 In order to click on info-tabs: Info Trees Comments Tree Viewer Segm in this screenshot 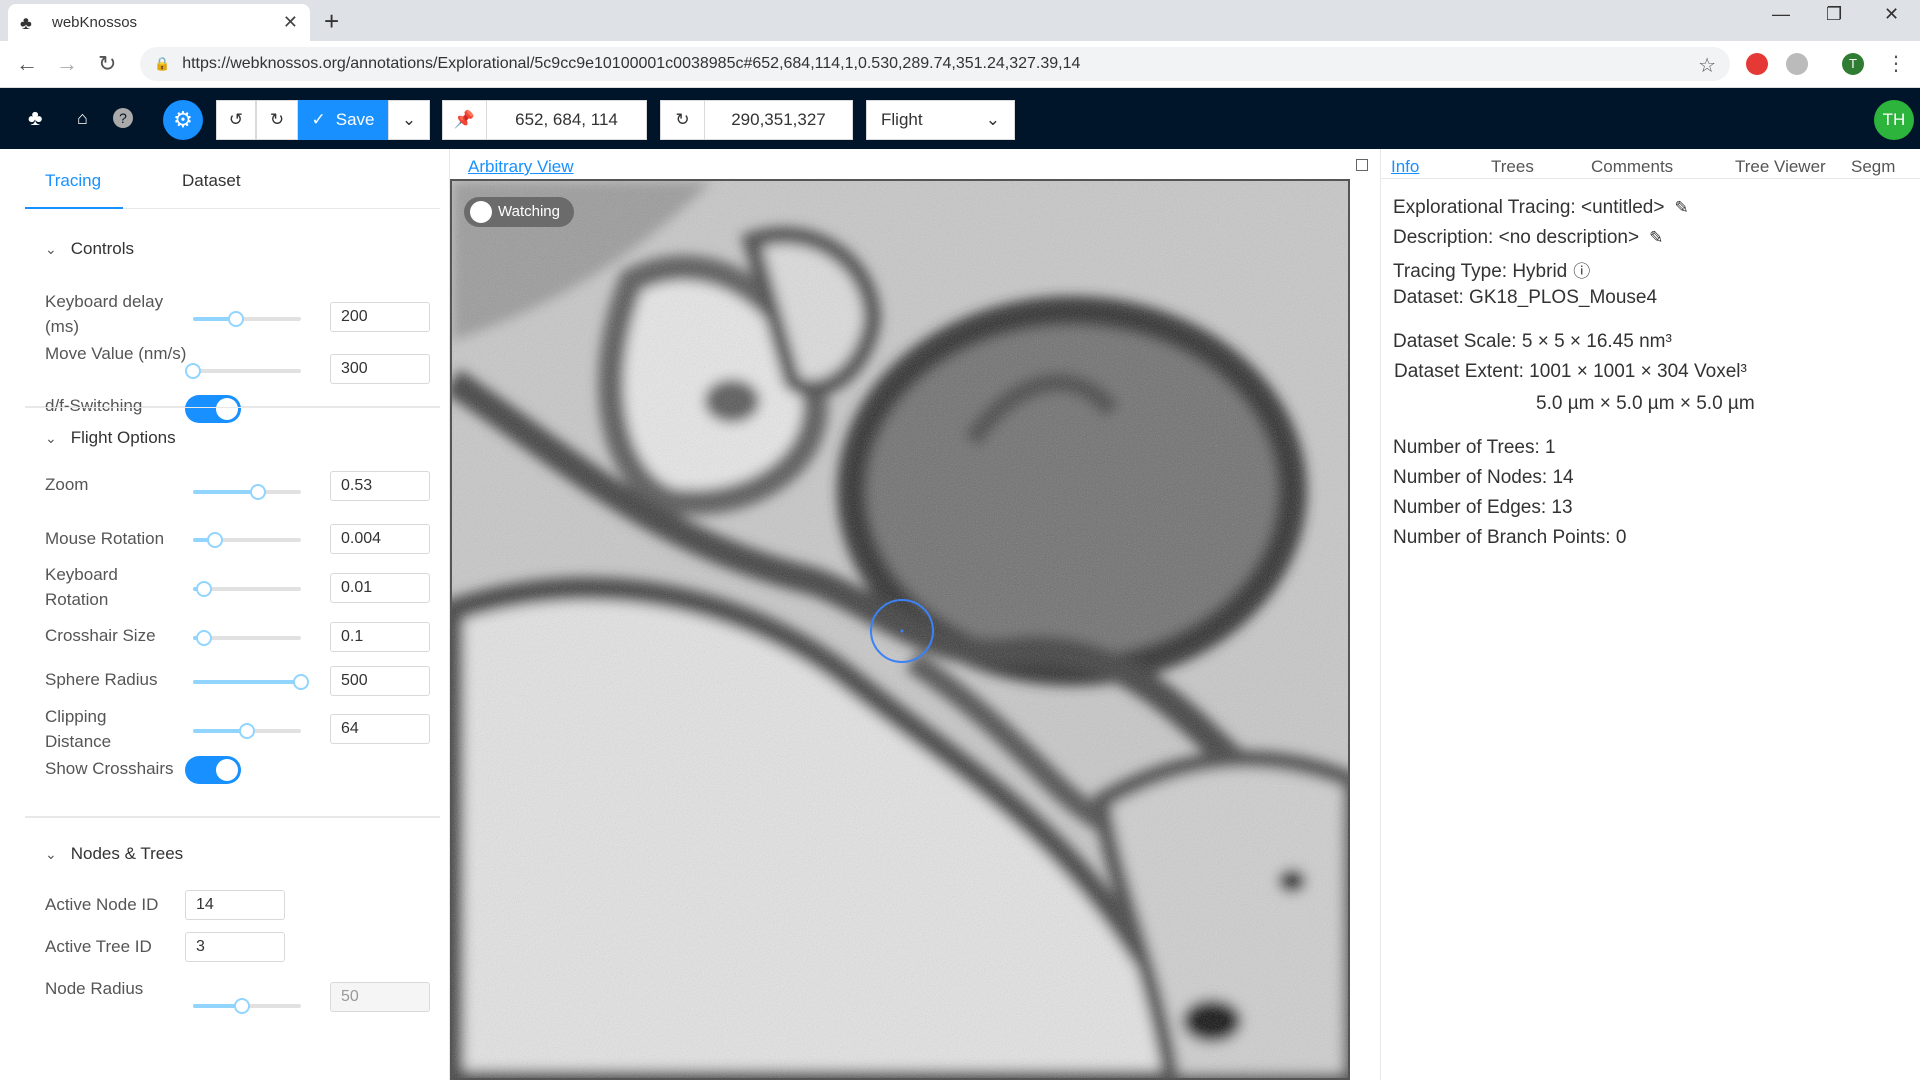, I will do `click(1650, 164)`.